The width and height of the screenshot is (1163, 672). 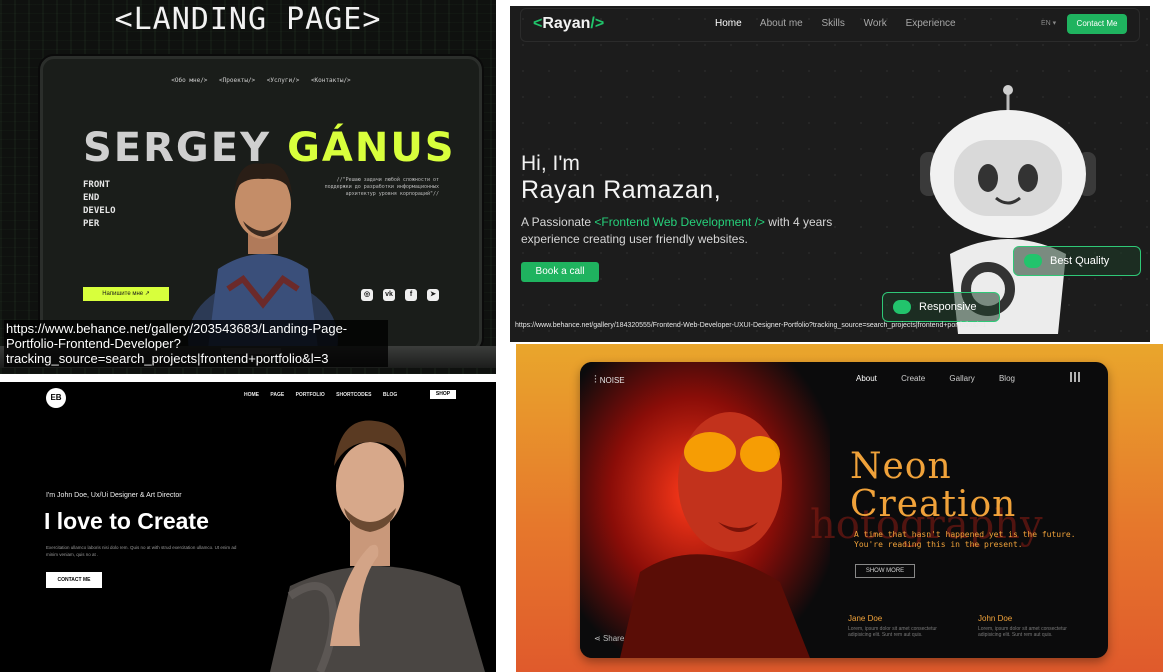 What do you see at coordinates (1080, 261) in the screenshot?
I see `badge-label: Best Quality` at bounding box center [1080, 261].